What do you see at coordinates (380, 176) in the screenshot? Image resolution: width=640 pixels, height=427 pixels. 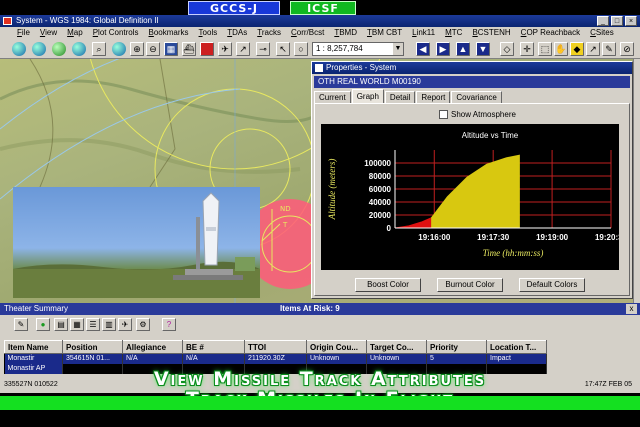 I see `y-tick-label: 80000` at bounding box center [380, 176].